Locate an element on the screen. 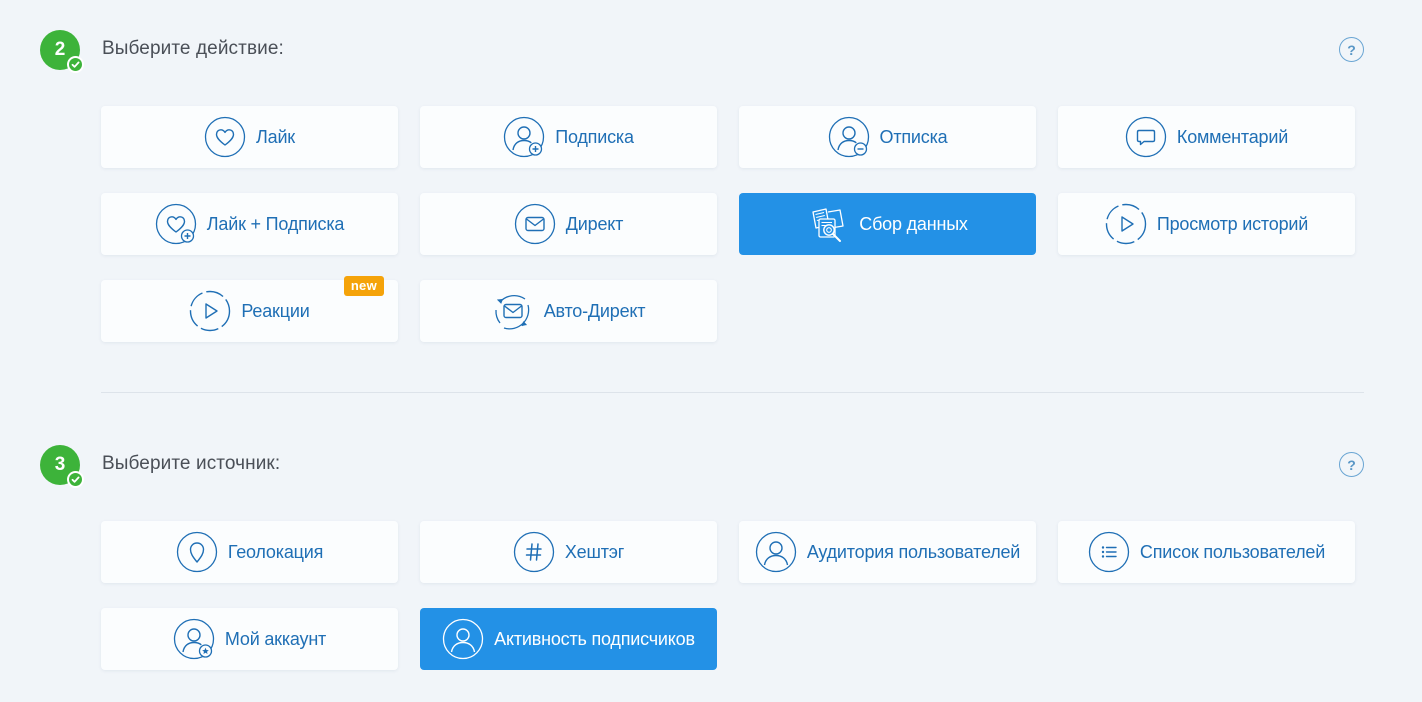  reaction-play-icon is located at coordinates (210, 311).